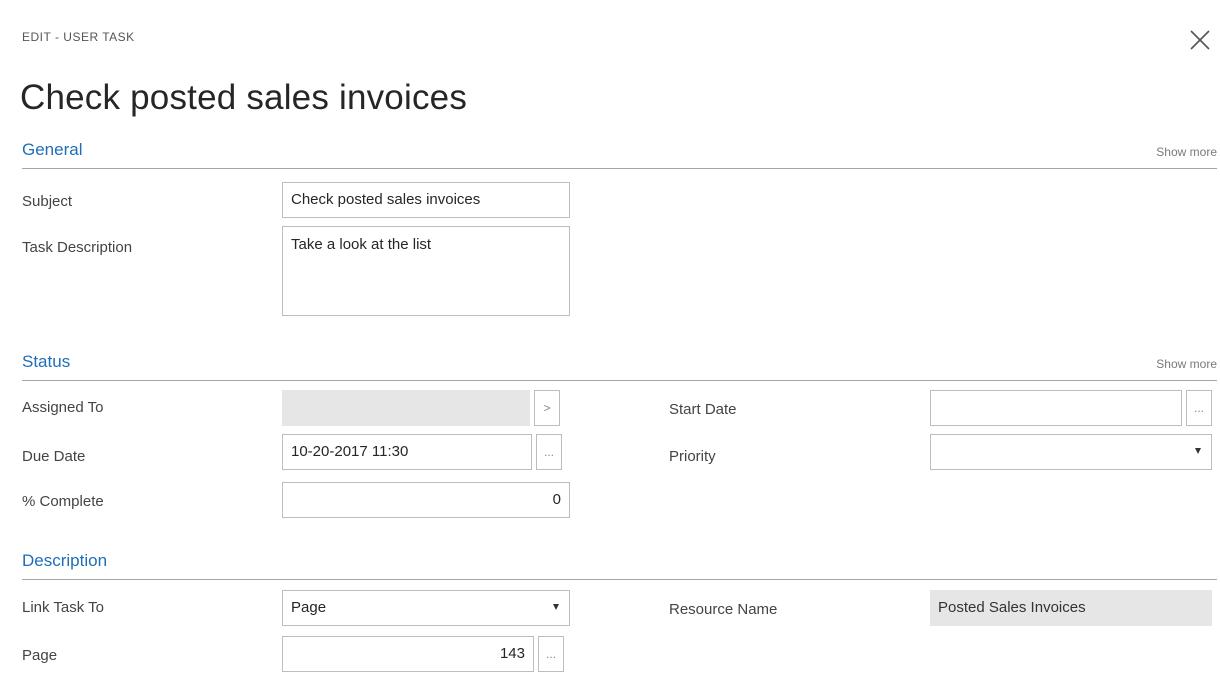  What do you see at coordinates (309, 607) in the screenshot?
I see `link-task-to-selected-value: Page` at bounding box center [309, 607].